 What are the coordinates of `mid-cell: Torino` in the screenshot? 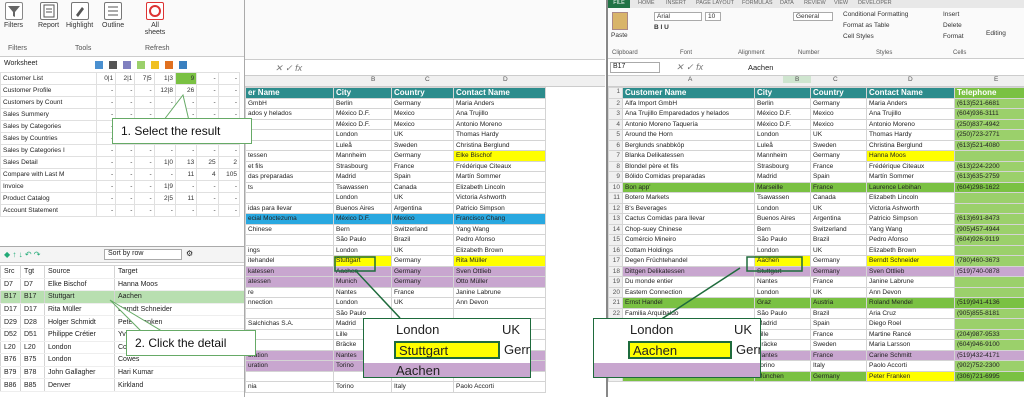 It's located at (362, 387).